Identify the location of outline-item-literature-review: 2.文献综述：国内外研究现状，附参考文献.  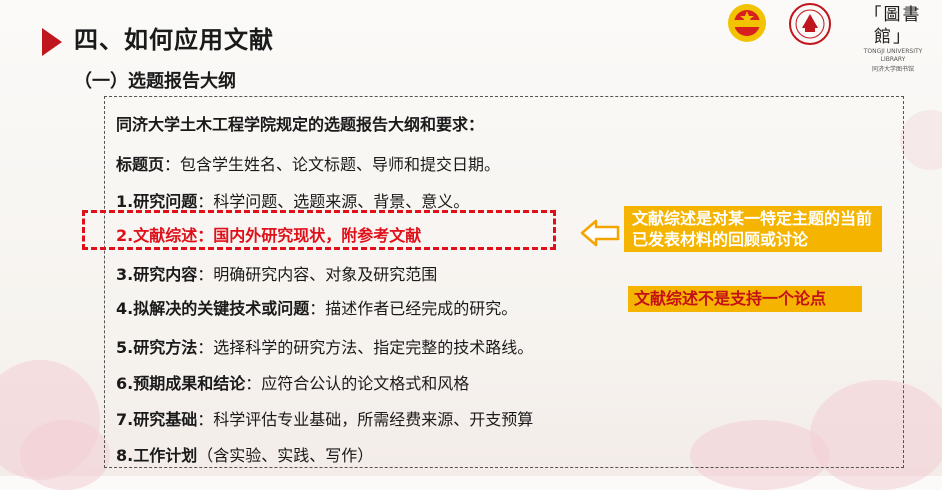
(269, 235).